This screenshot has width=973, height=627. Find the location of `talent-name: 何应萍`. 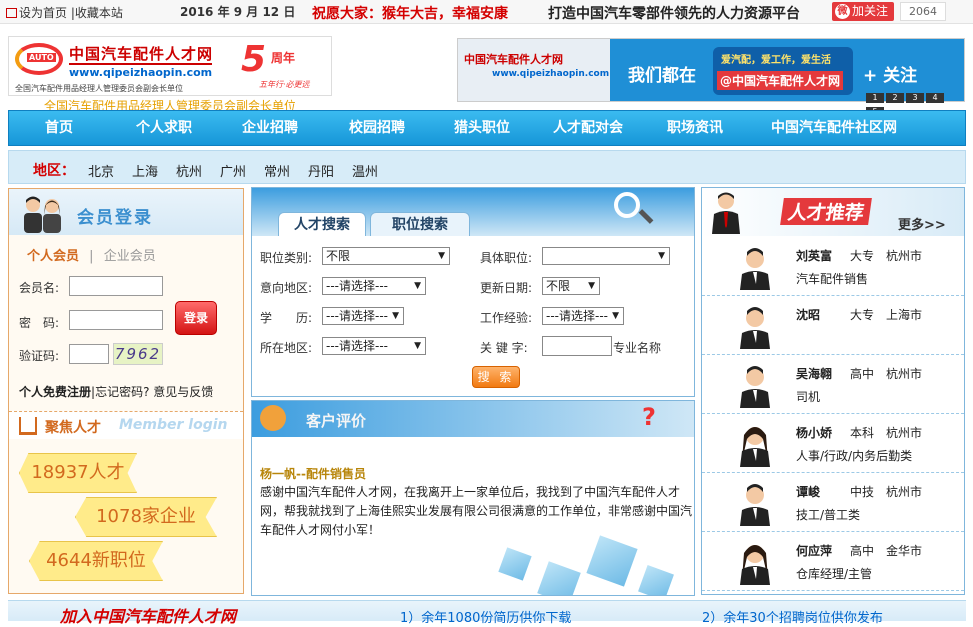

talent-name: 何应萍 is located at coordinates (814, 550).